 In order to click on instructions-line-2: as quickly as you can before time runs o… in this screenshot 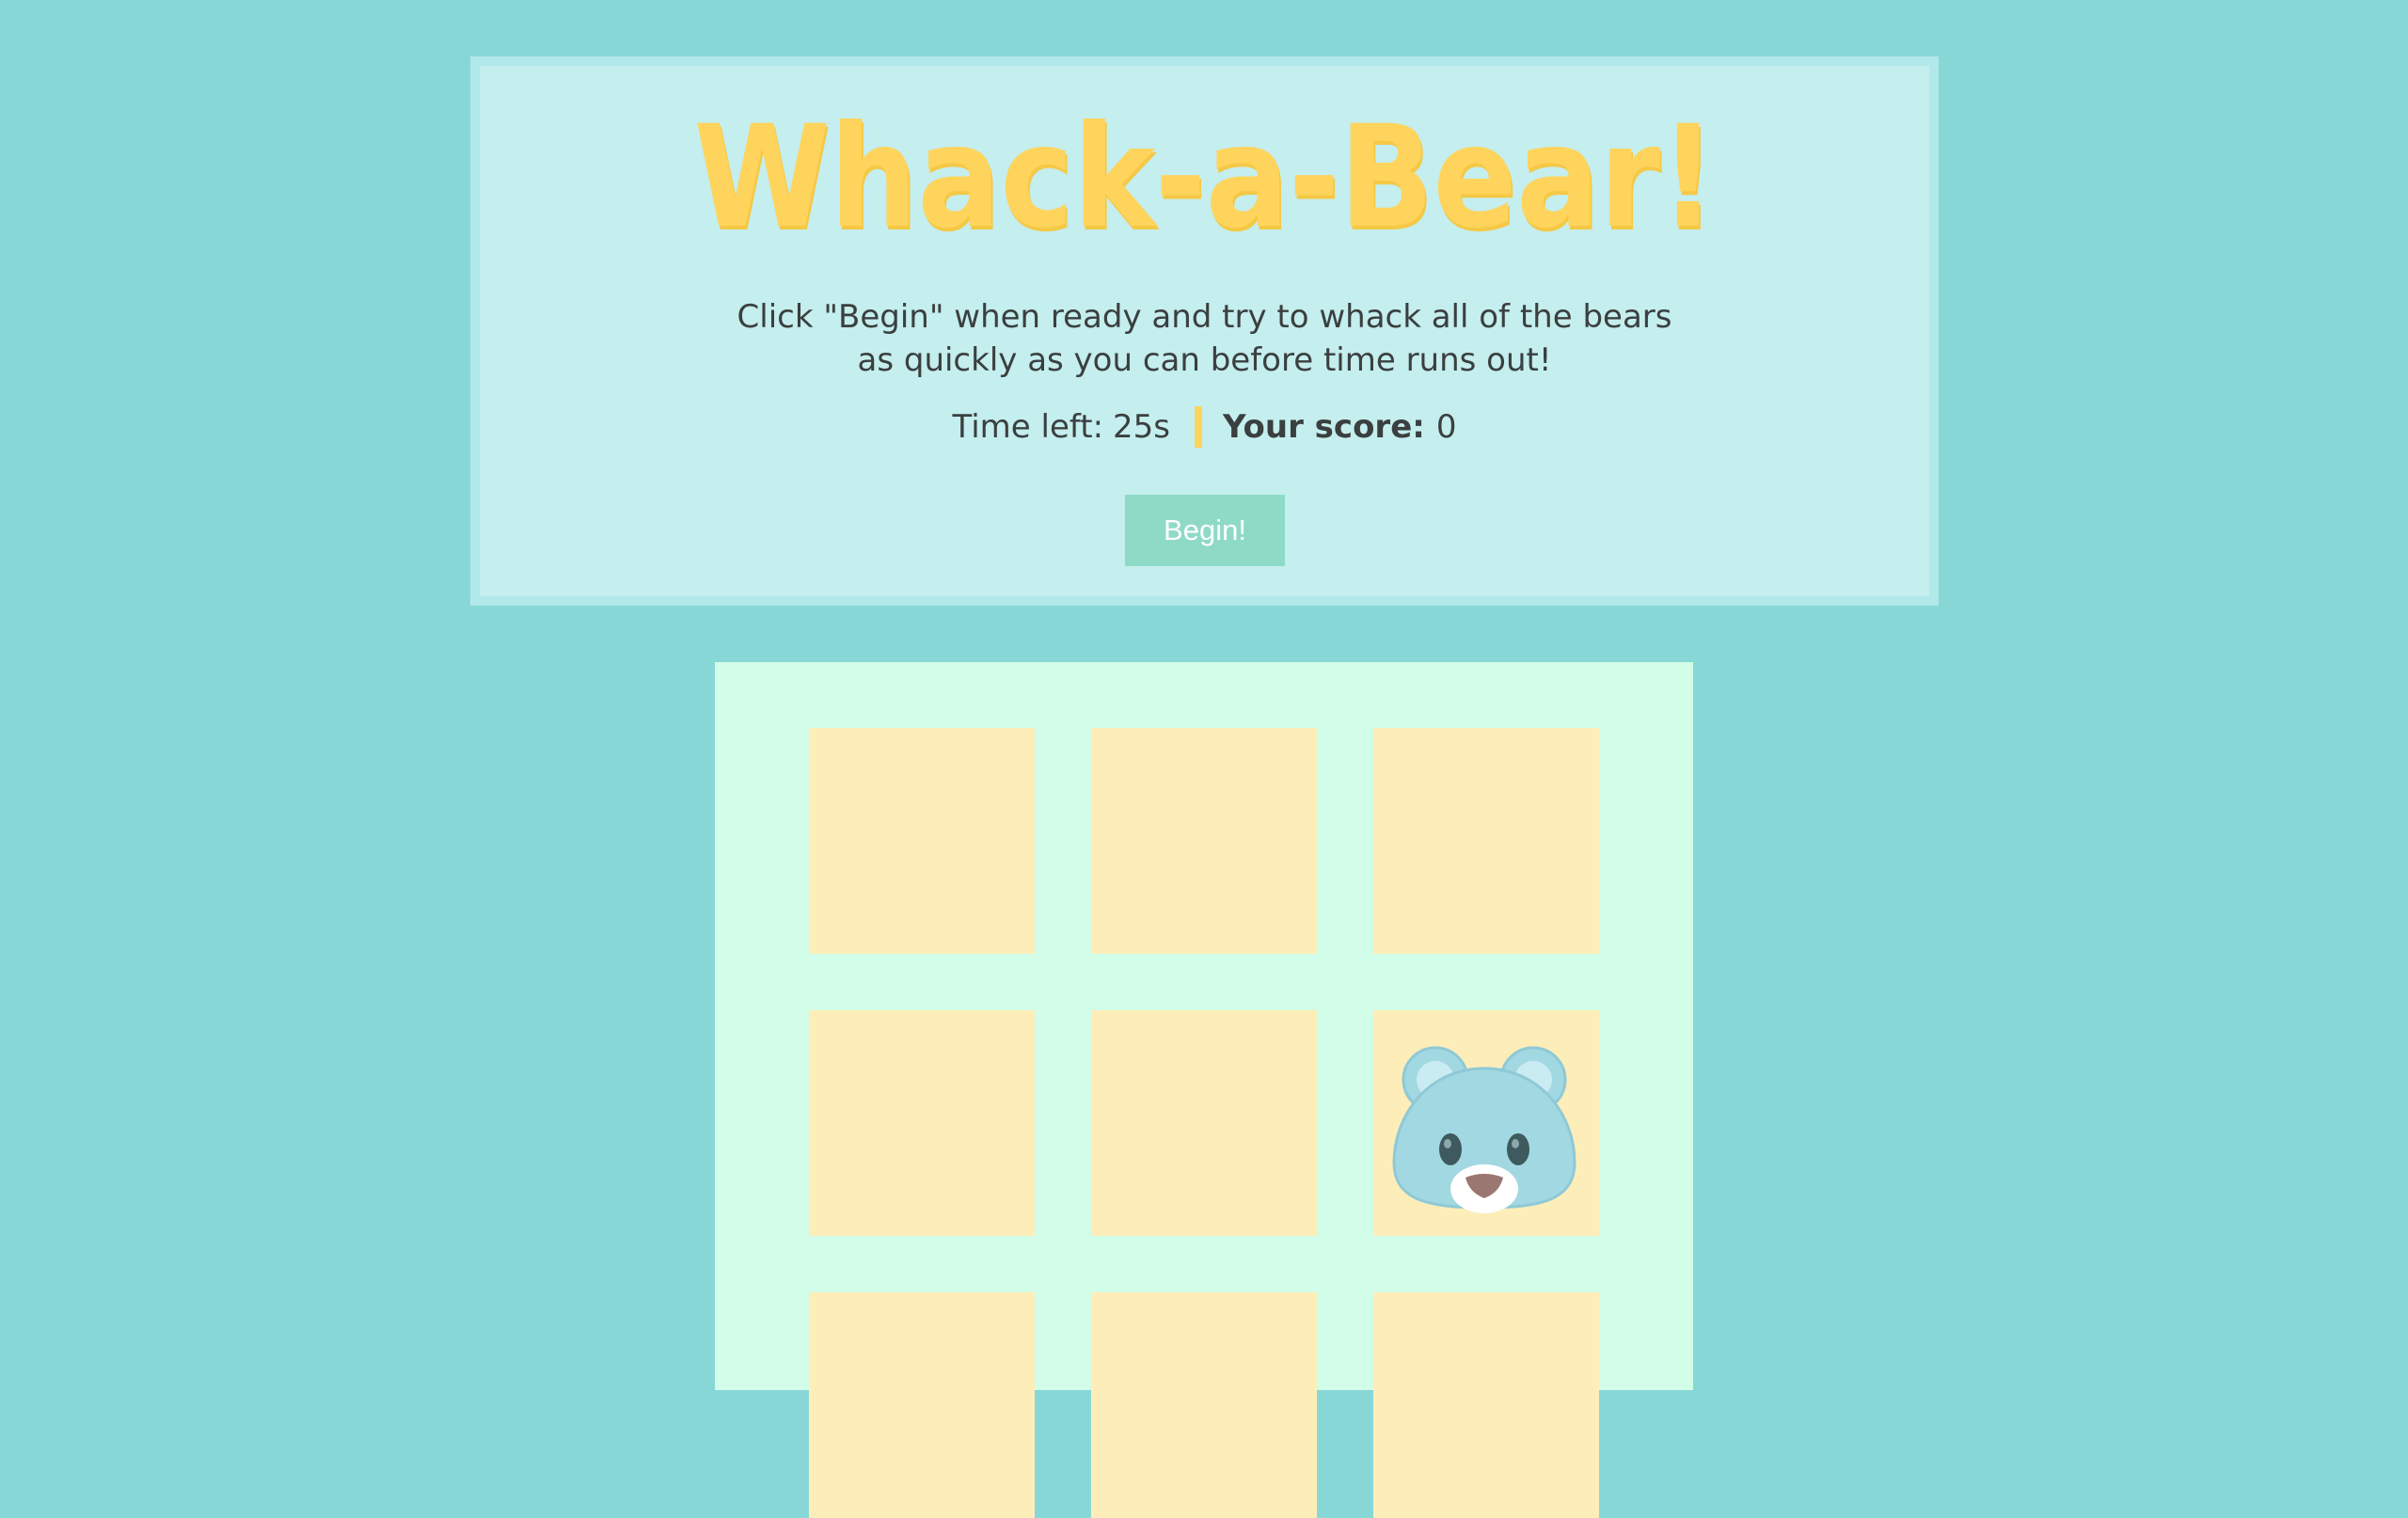, I will do `click(1205, 360)`.